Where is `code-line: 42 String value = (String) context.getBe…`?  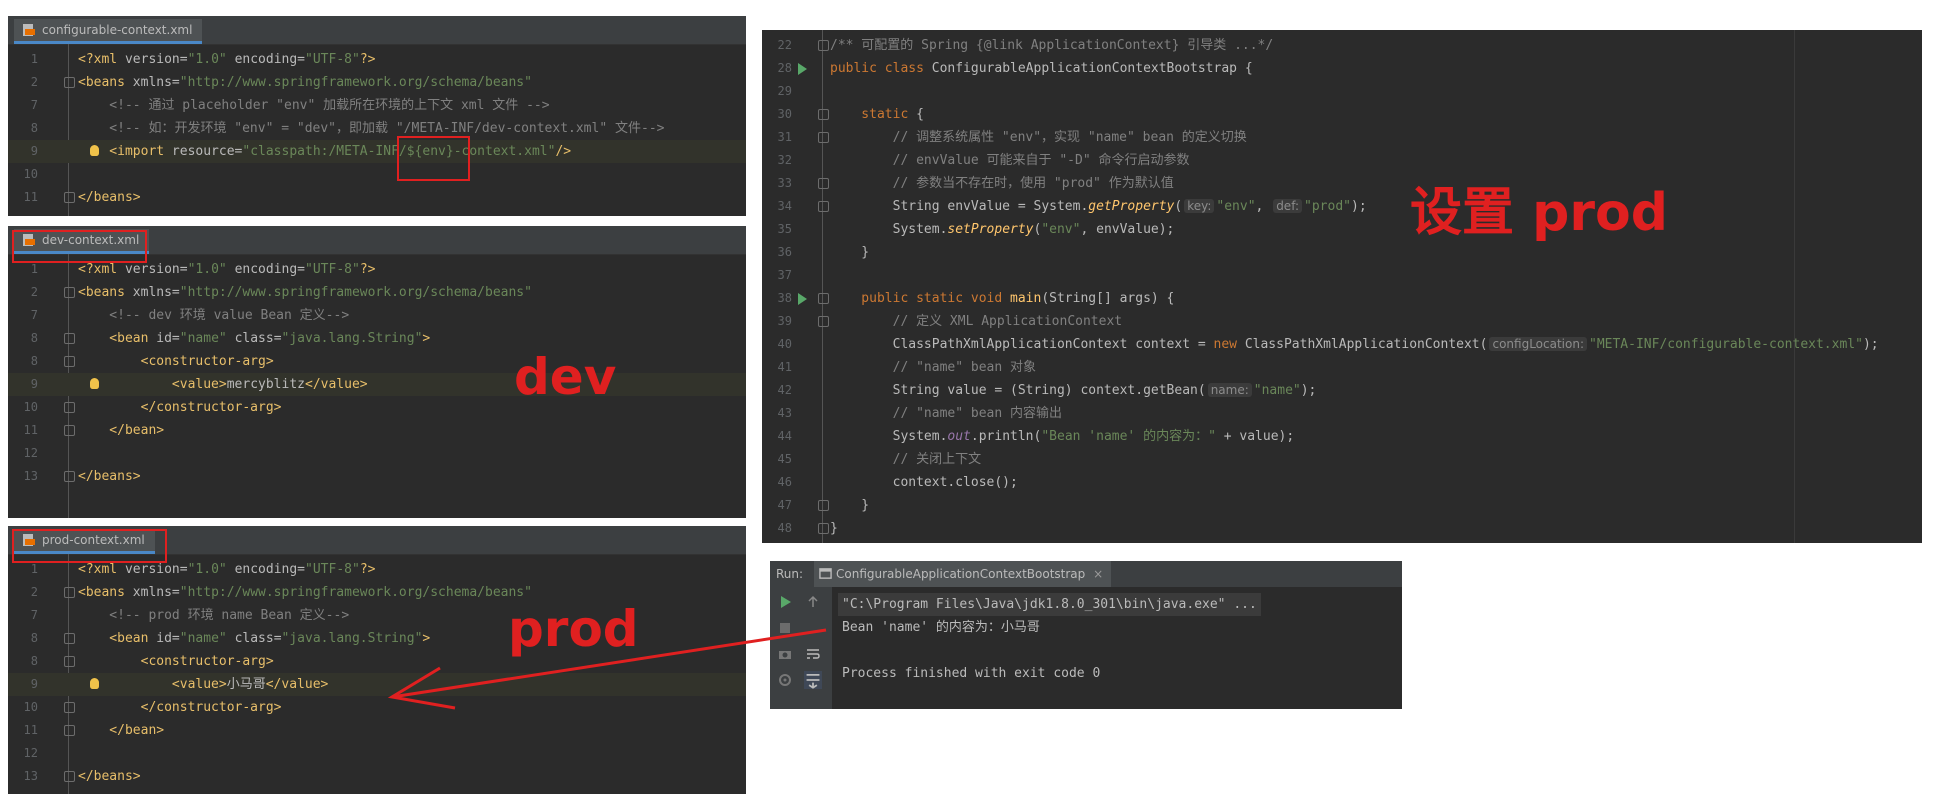 code-line: 42 String value = (String) context.getBe… is located at coordinates (1342, 390).